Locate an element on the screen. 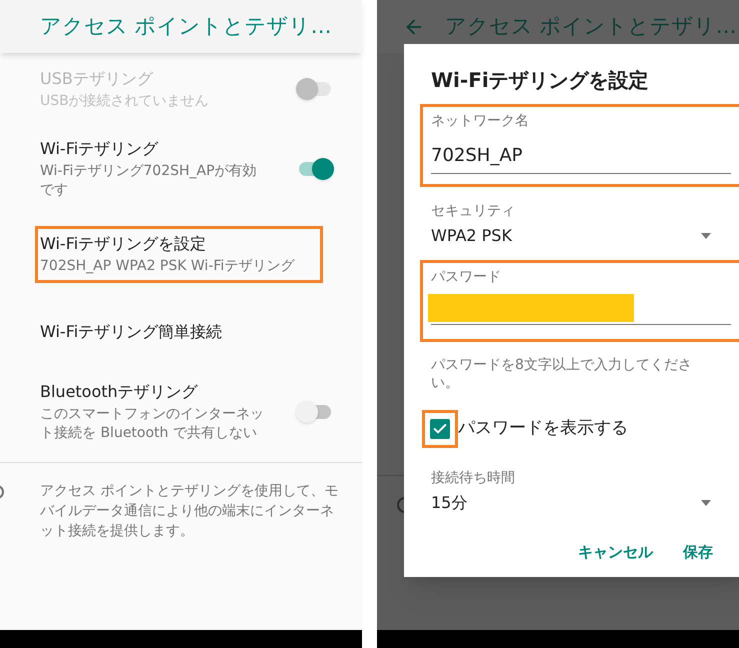 This screenshot has width=739, height=648. settings-item: Bluetoothテザリング このスマートフォンのインターネット接続を Bluetooth で共有しない is located at coordinates (181, 412).